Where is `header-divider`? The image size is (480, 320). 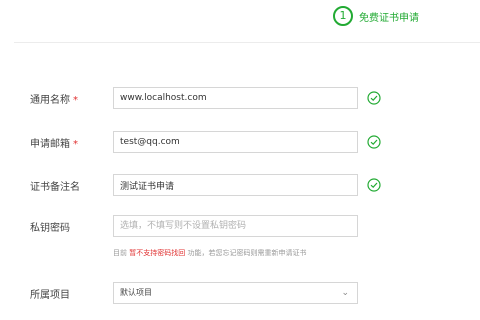
header-divider is located at coordinates (247, 42).